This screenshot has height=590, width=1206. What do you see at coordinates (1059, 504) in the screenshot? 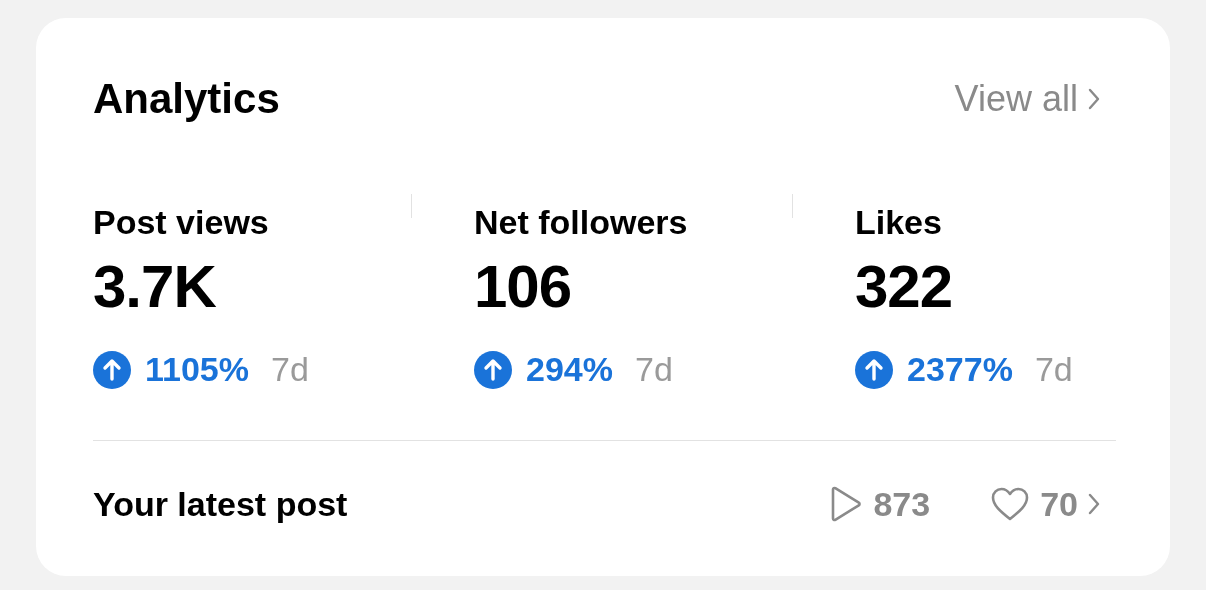
I see `like-count: 70` at bounding box center [1059, 504].